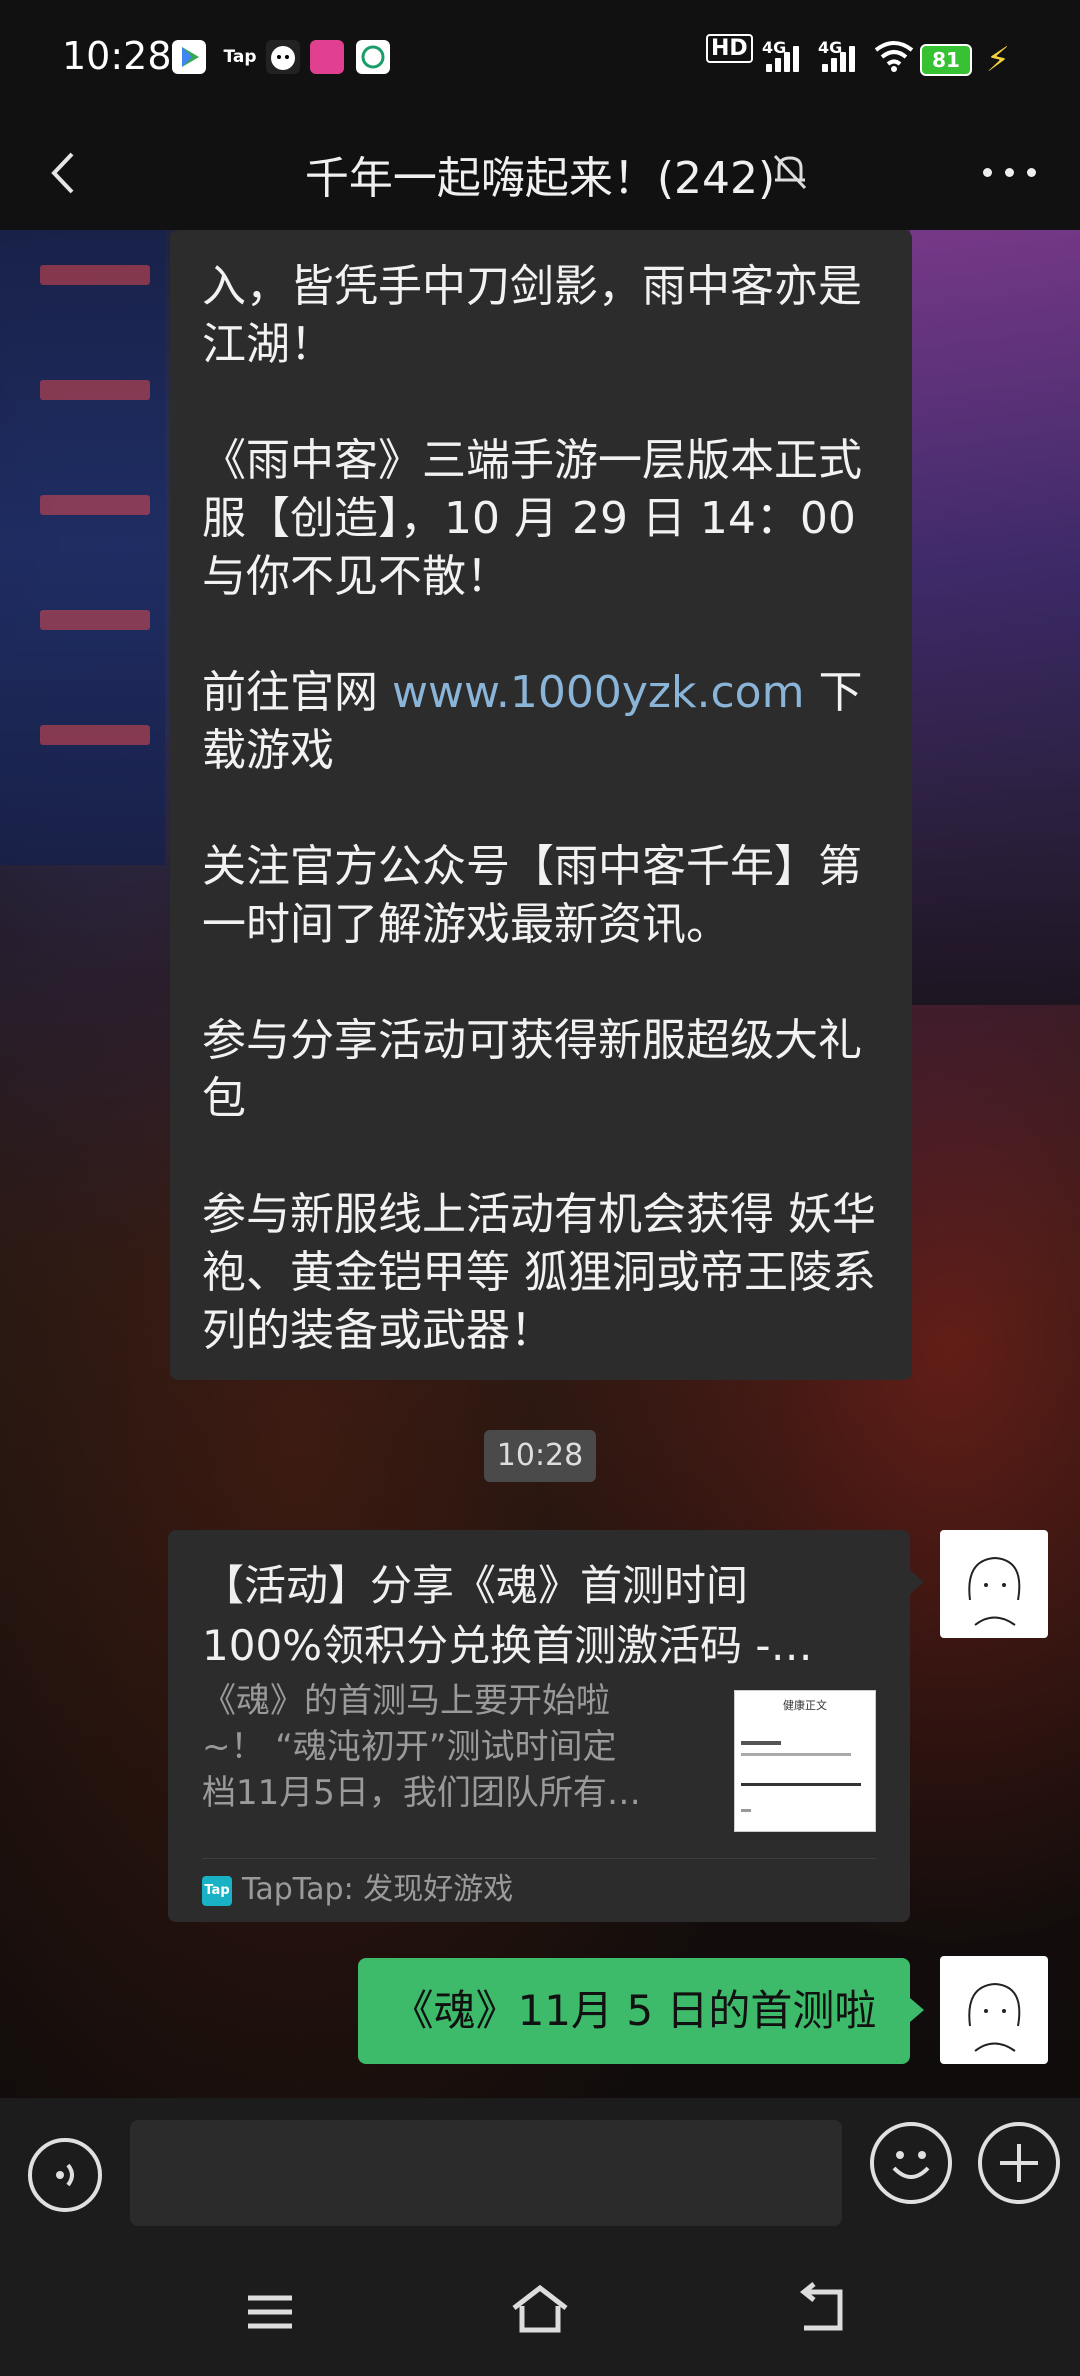 The width and height of the screenshot is (1080, 2376). I want to click on plus-icon, so click(1019, 2163).